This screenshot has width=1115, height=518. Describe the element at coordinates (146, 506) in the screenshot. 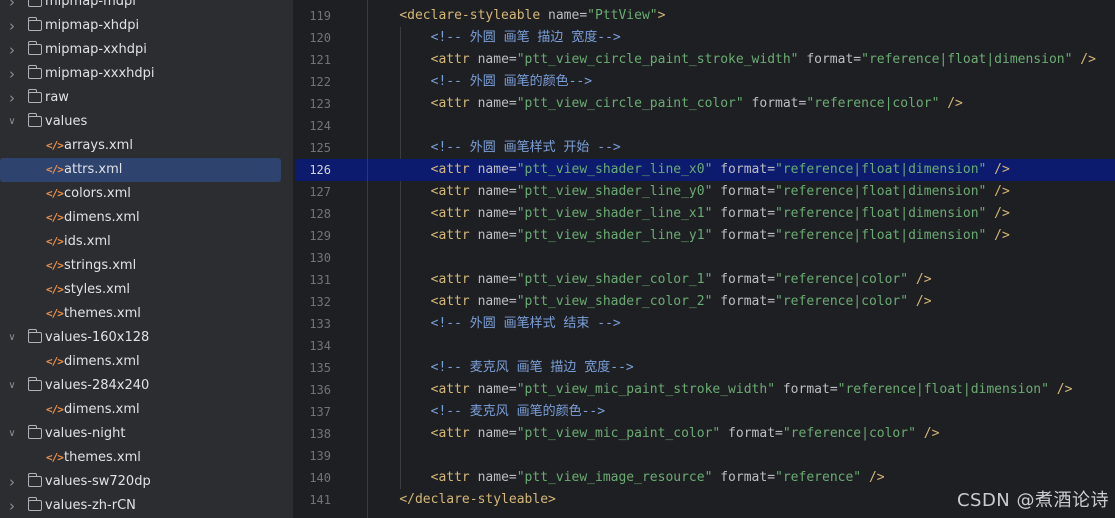

I see `tree-item-values-zh-rcn: › values-zh-rCN` at that location.